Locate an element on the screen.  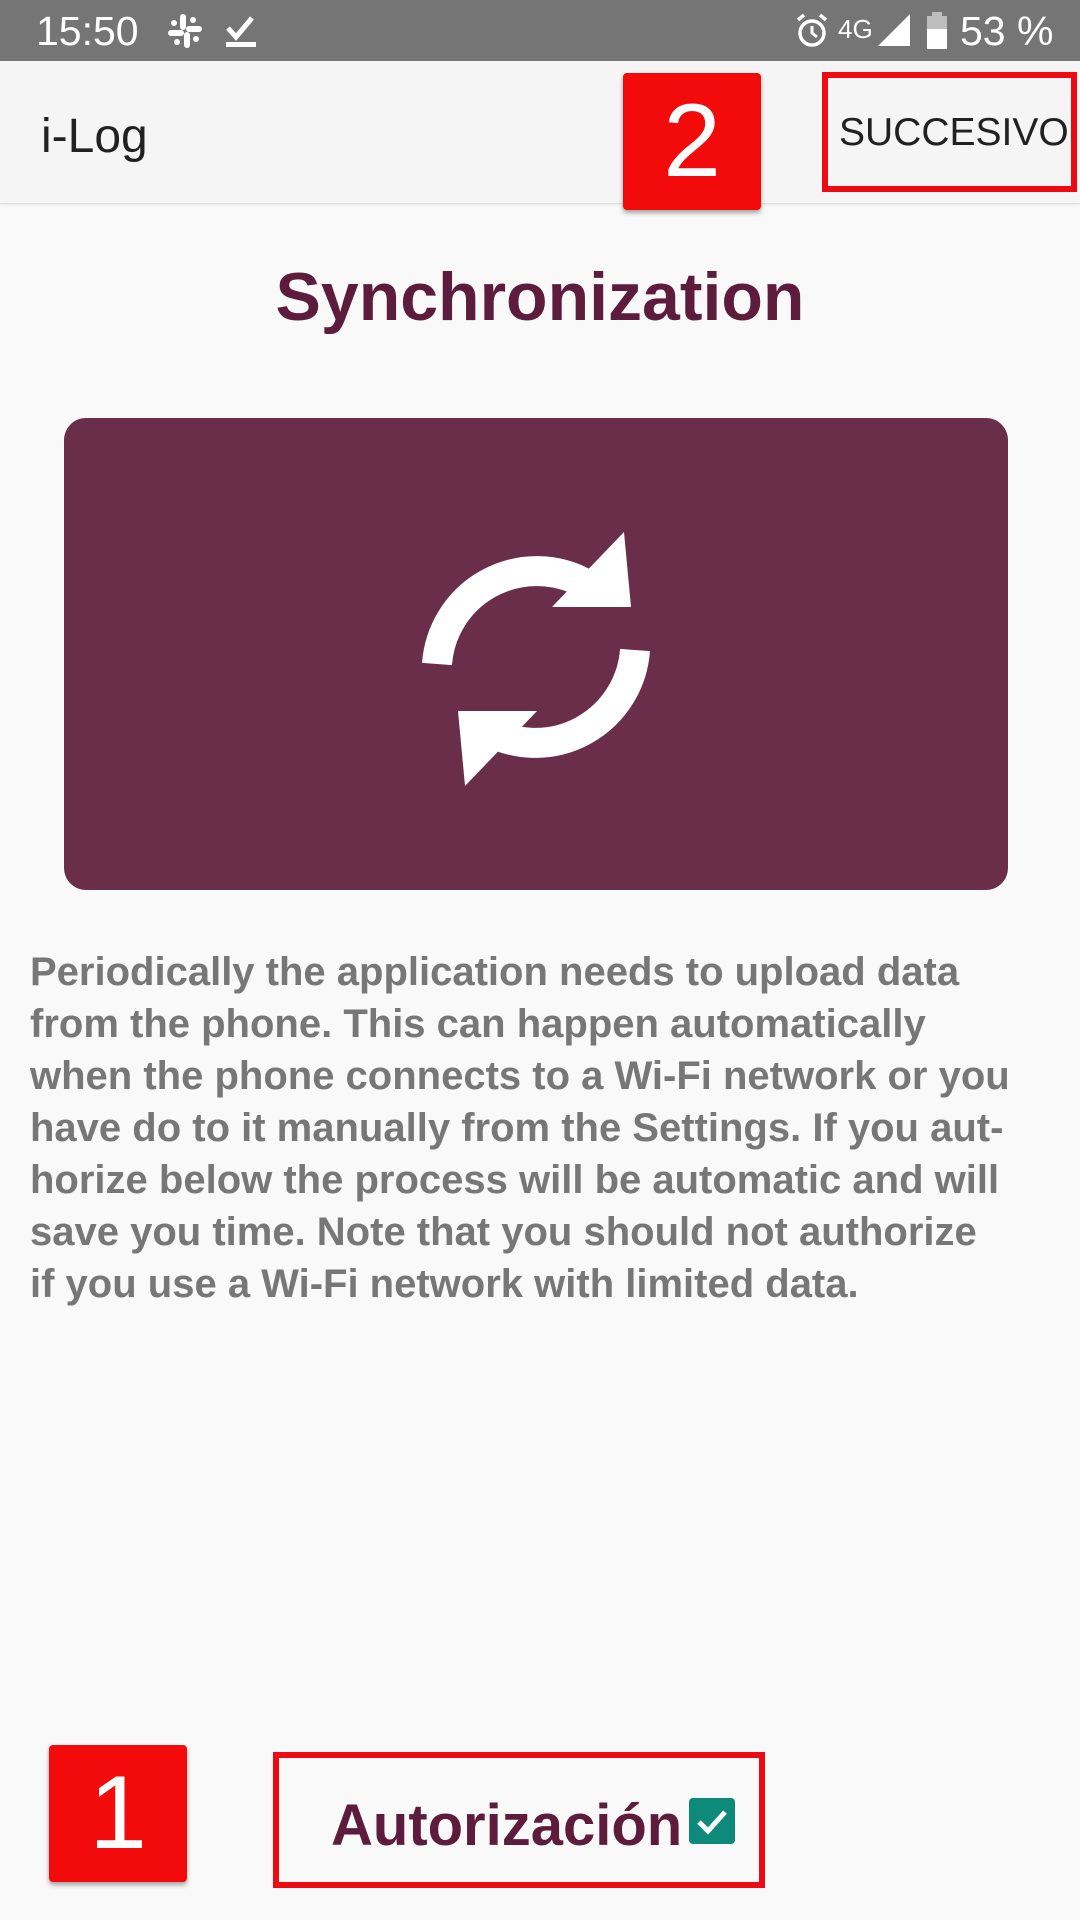
next-button: SUCCESIVO is located at coordinates (950, 132).